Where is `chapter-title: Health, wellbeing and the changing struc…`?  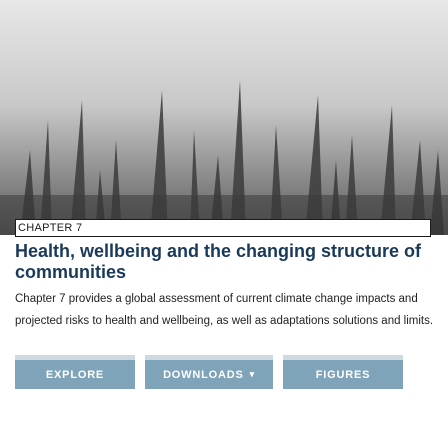 chapter-title: Health, wellbeing and the changing struc… is located at coordinates (218, 261).